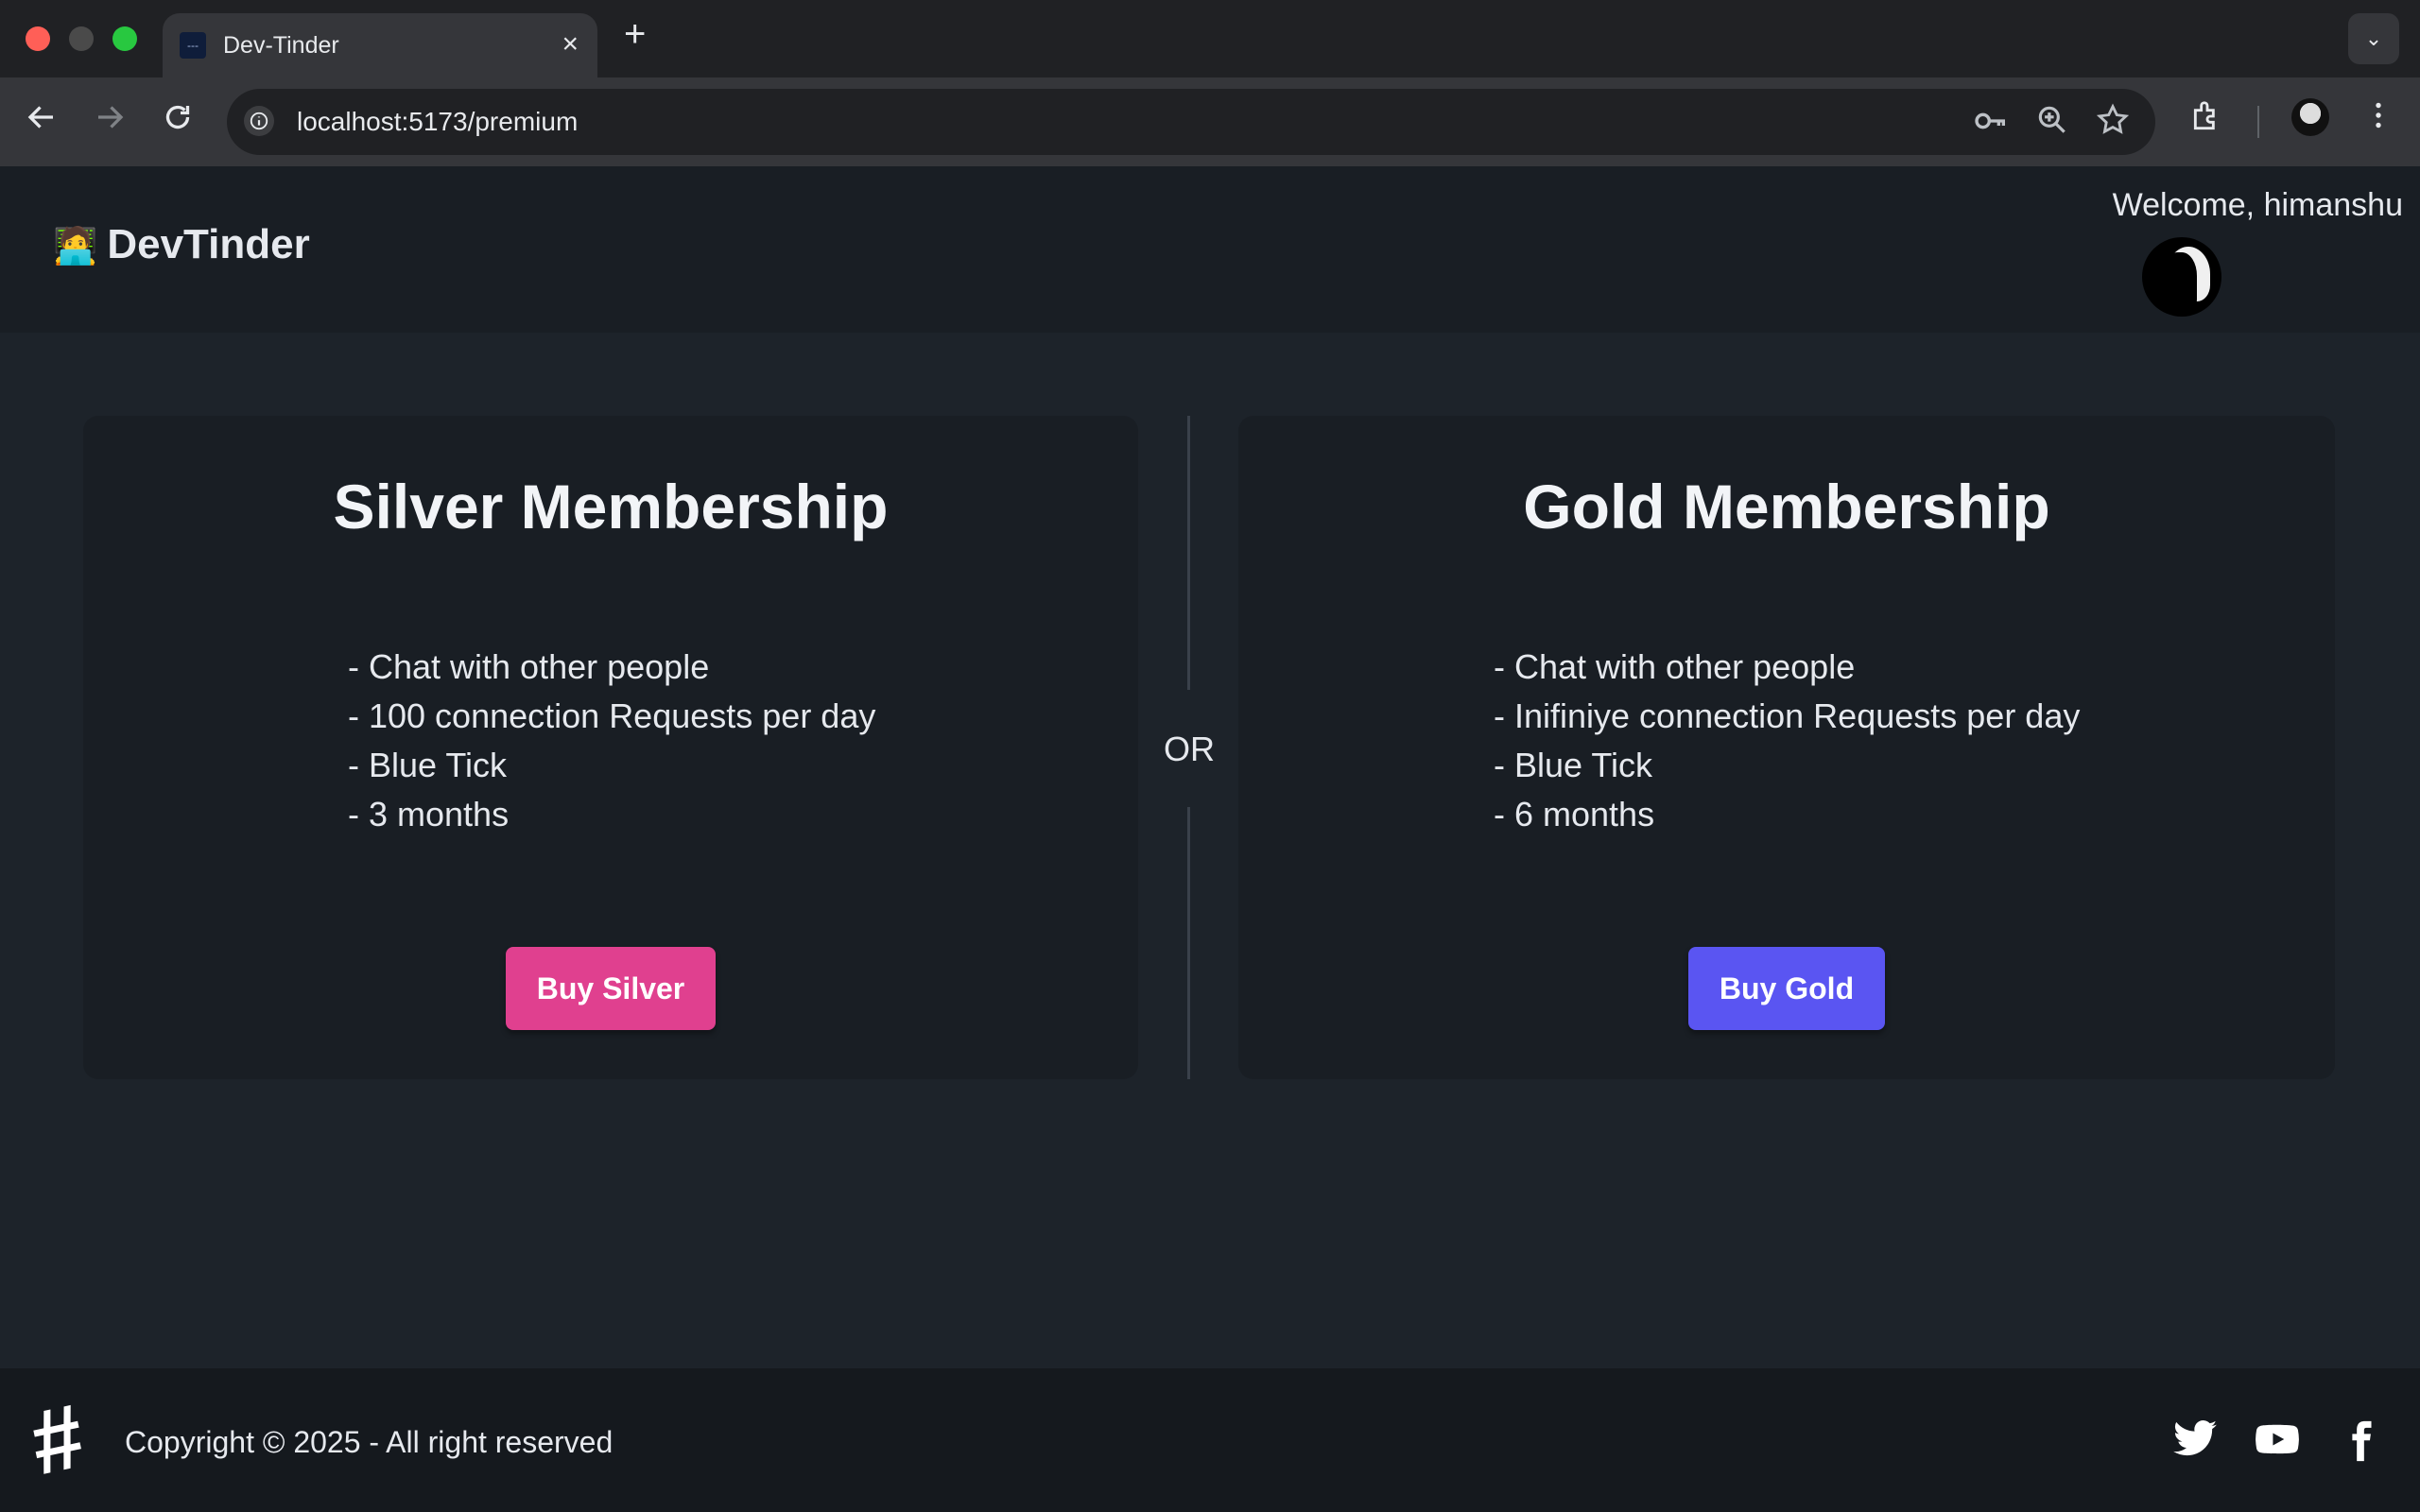 Image resolution: width=2420 pixels, height=1512 pixels. I want to click on silver-plan-title: Silver Membership, so click(611, 506).